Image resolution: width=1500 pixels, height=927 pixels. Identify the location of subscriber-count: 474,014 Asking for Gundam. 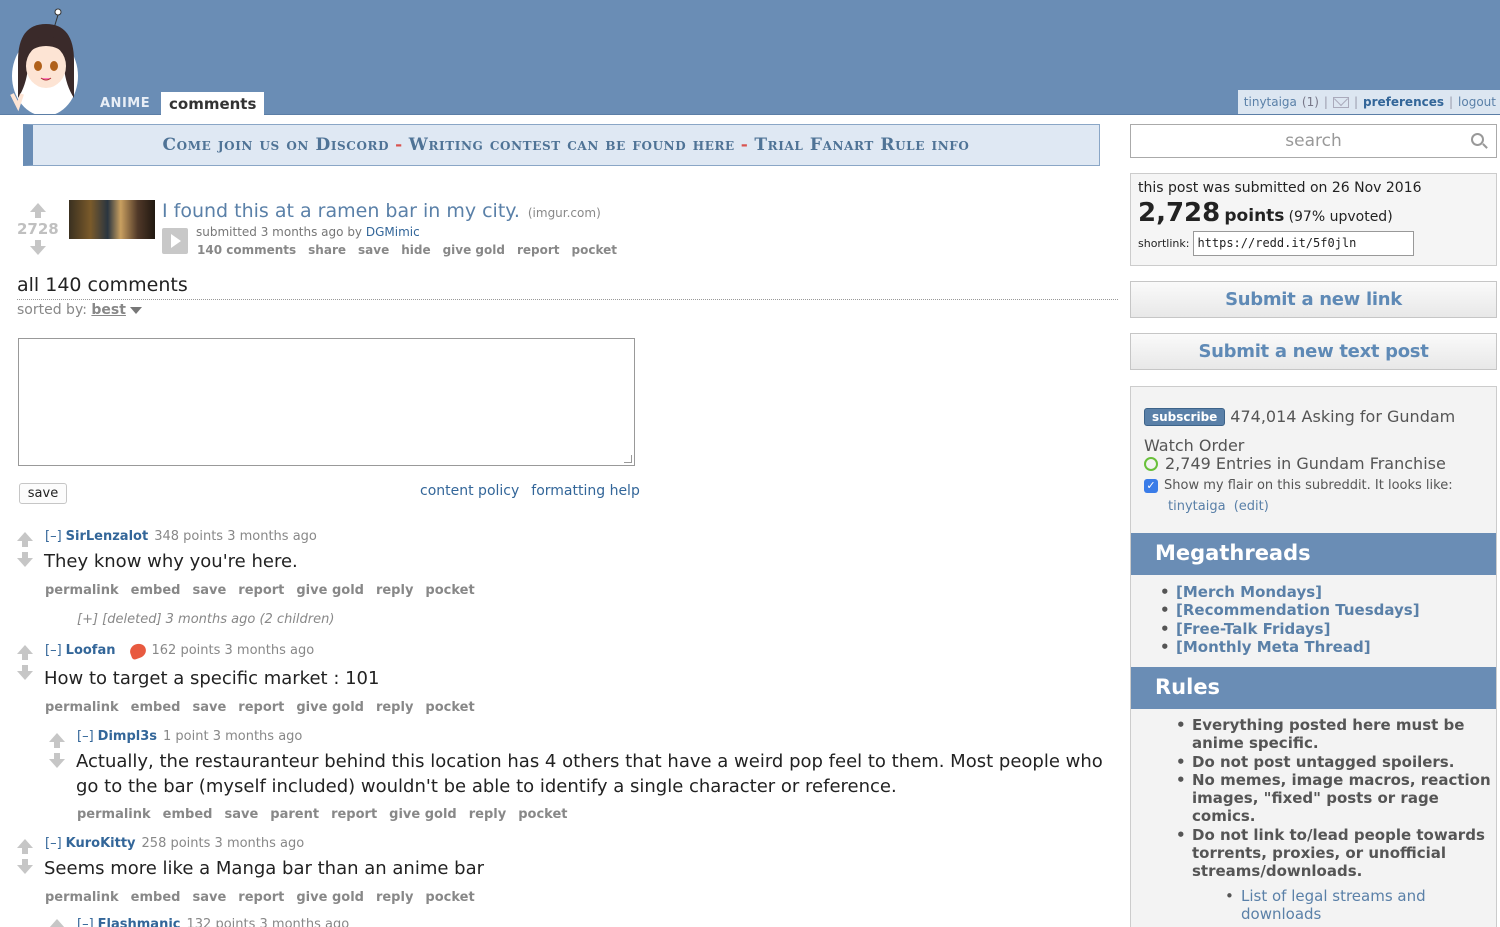
(1343, 416).